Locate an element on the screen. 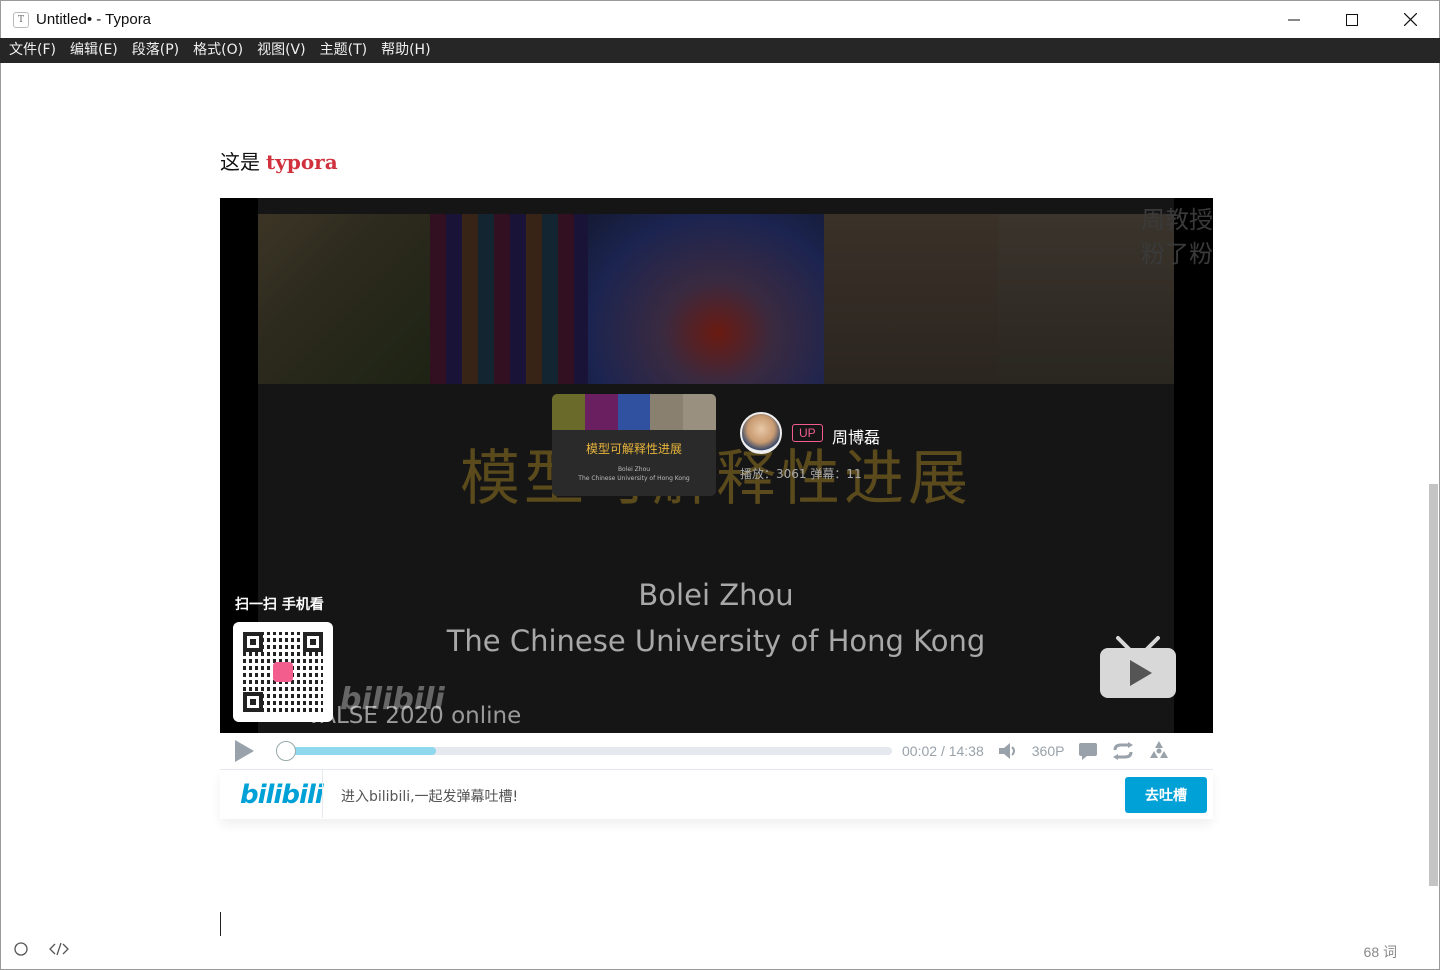 Image resolution: width=1440 pixels, height=970 pixels. paragraph-text: 这是 is located at coordinates (240, 162).